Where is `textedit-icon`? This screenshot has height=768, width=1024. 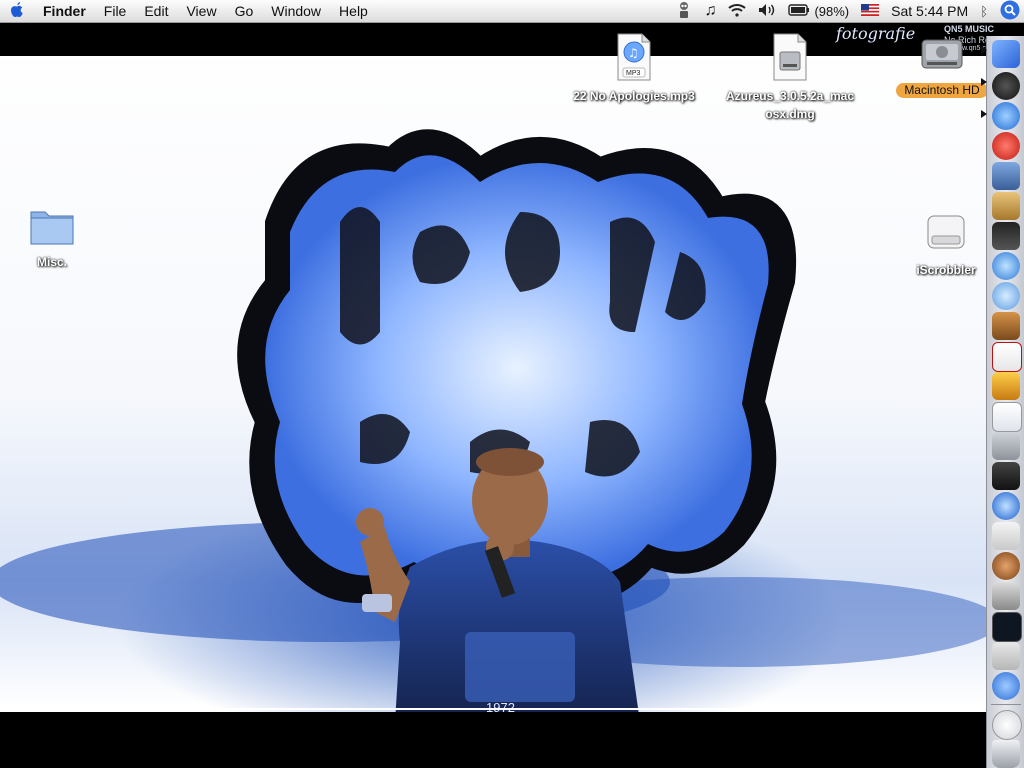 textedit-icon is located at coordinates (1007, 417).